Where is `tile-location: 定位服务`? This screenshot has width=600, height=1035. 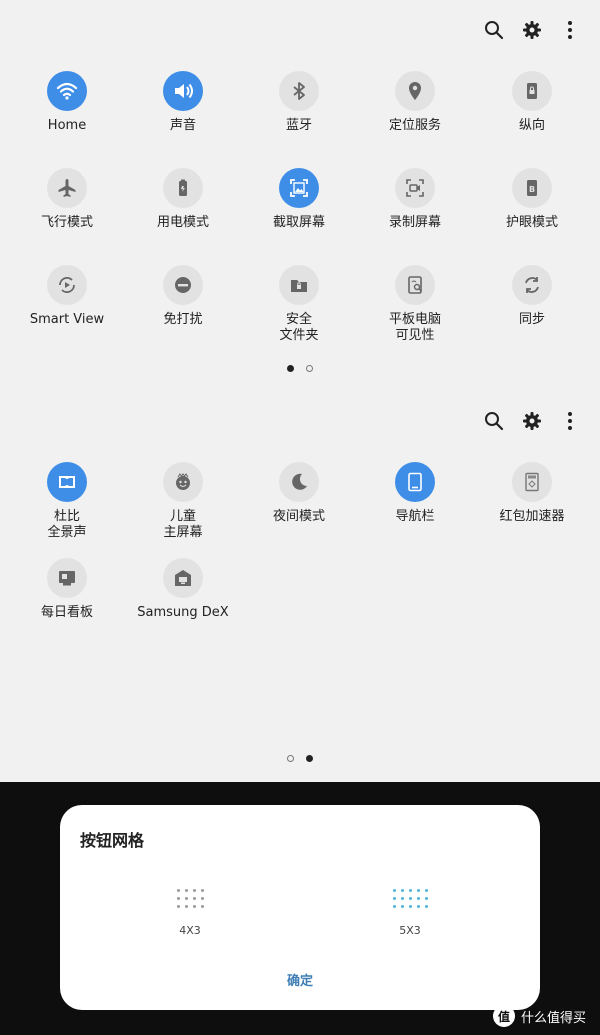 tile-location: 定位服务 is located at coordinates (415, 102).